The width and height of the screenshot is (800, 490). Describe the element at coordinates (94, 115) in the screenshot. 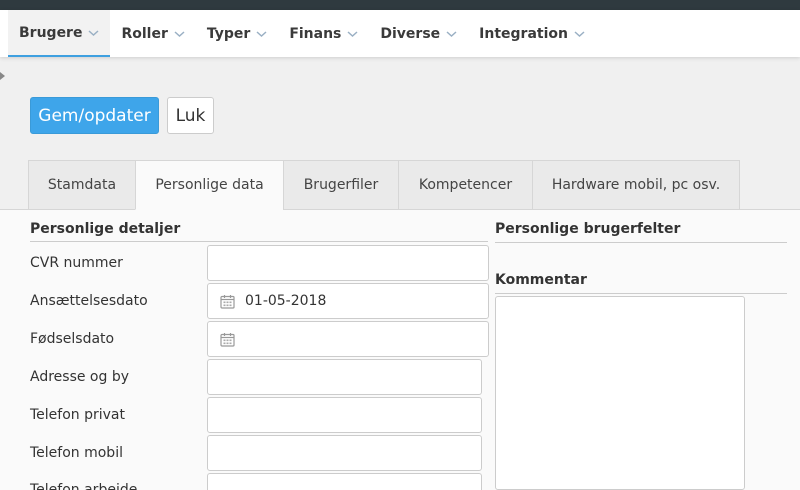

I see `save-update-button: Gem/opdater` at that location.